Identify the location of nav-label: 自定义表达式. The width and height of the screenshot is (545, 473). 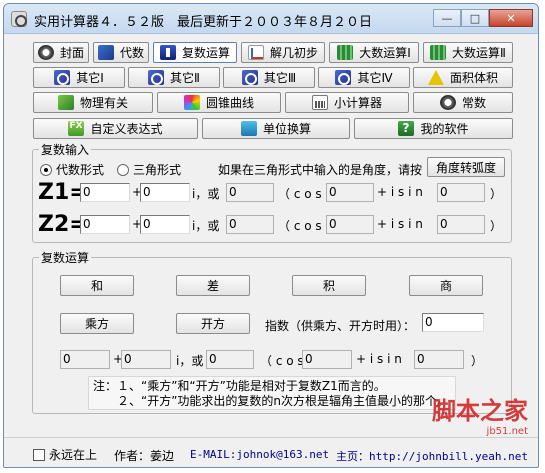
(126, 129).